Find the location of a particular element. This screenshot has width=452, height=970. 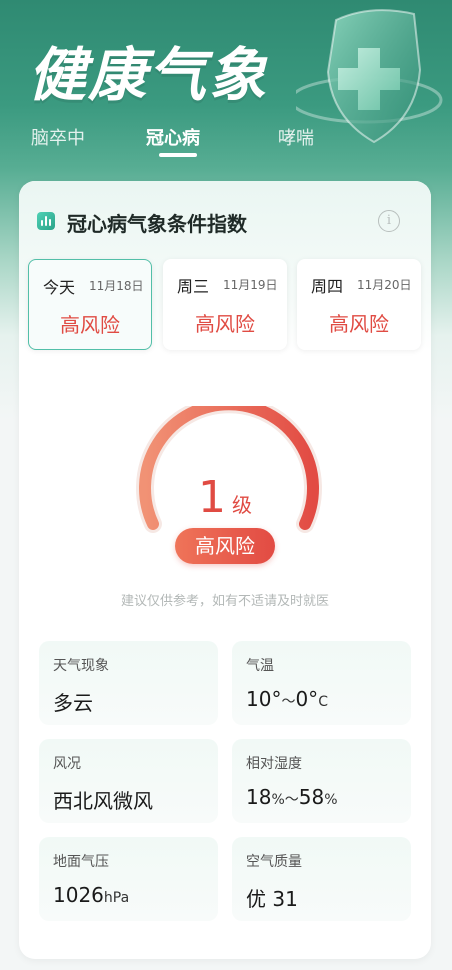

stat-pressure: 地面气压 1026hPa is located at coordinates (128, 879).